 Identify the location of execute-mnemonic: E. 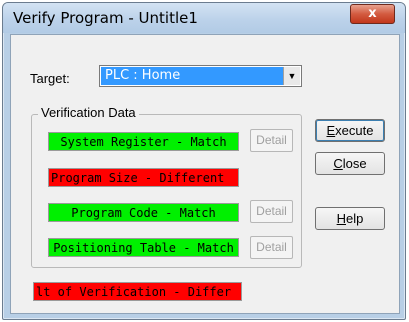
(331, 130).